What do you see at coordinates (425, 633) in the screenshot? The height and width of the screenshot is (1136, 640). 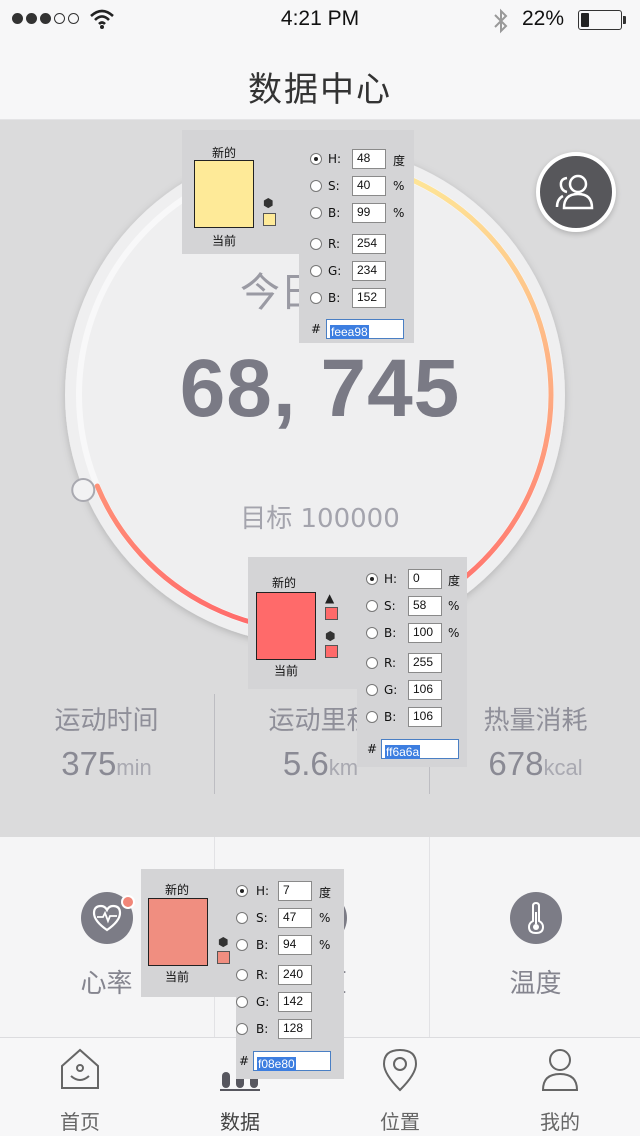 I see `brightness-field: 100` at bounding box center [425, 633].